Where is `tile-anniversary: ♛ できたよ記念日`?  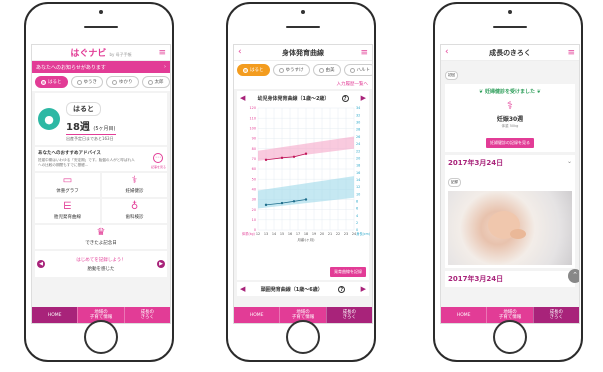 tile-anniversary: ♛ できたよ記念日 is located at coordinates (101, 237).